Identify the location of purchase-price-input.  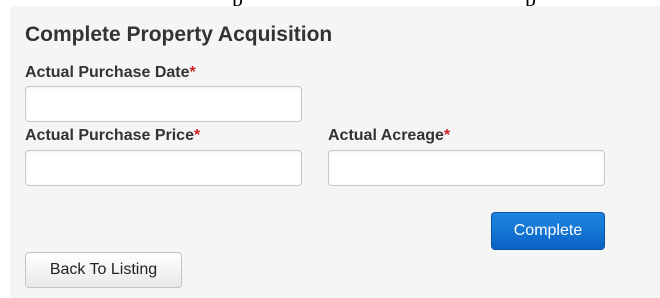
(163, 168).